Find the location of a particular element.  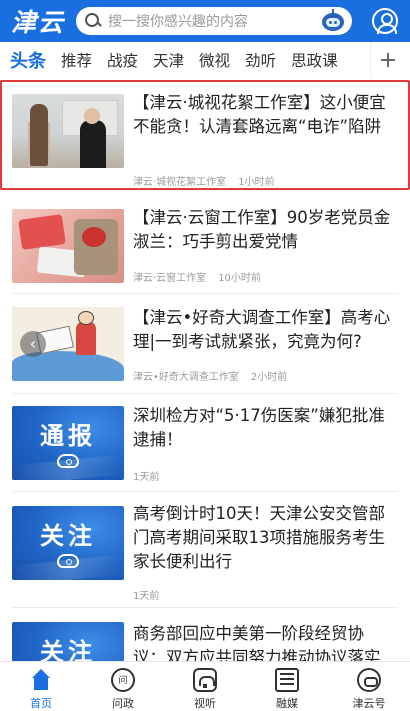

news-meta: 津云·云窗工作室 10小时前 is located at coordinates (203, 276).